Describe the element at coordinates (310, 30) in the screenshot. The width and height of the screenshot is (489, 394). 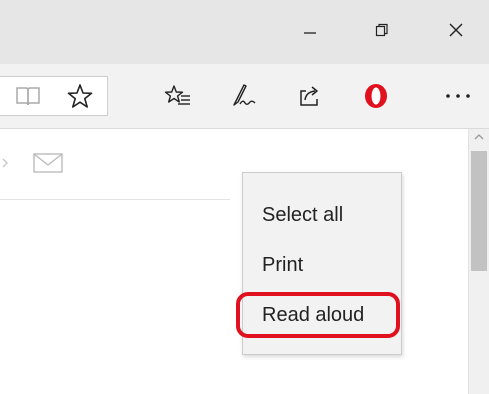
I see `minimize-button` at that location.